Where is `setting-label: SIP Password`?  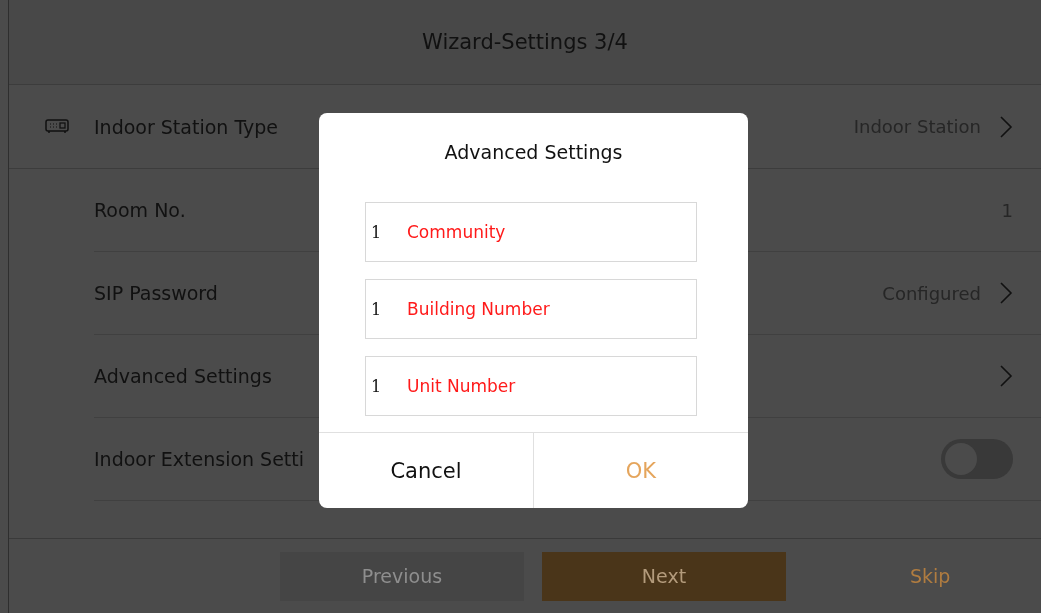 setting-label: SIP Password is located at coordinates (156, 293).